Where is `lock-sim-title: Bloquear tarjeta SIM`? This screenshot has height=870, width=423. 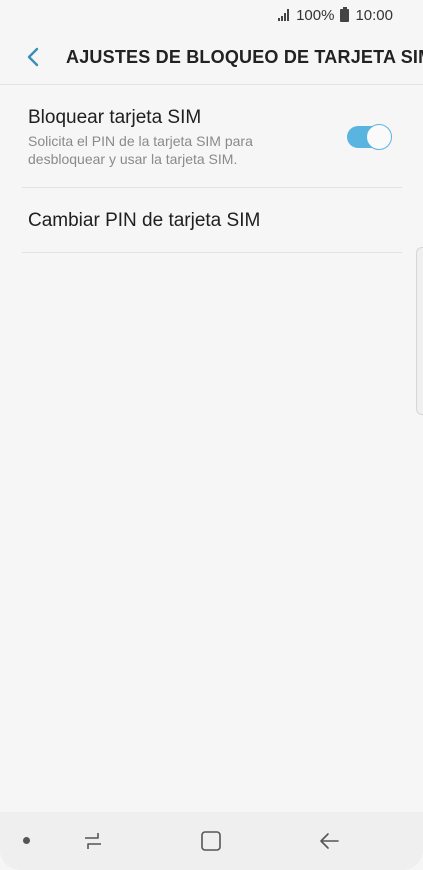
lock-sim-title: Bloquear tarjeta SIM is located at coordinates (115, 117).